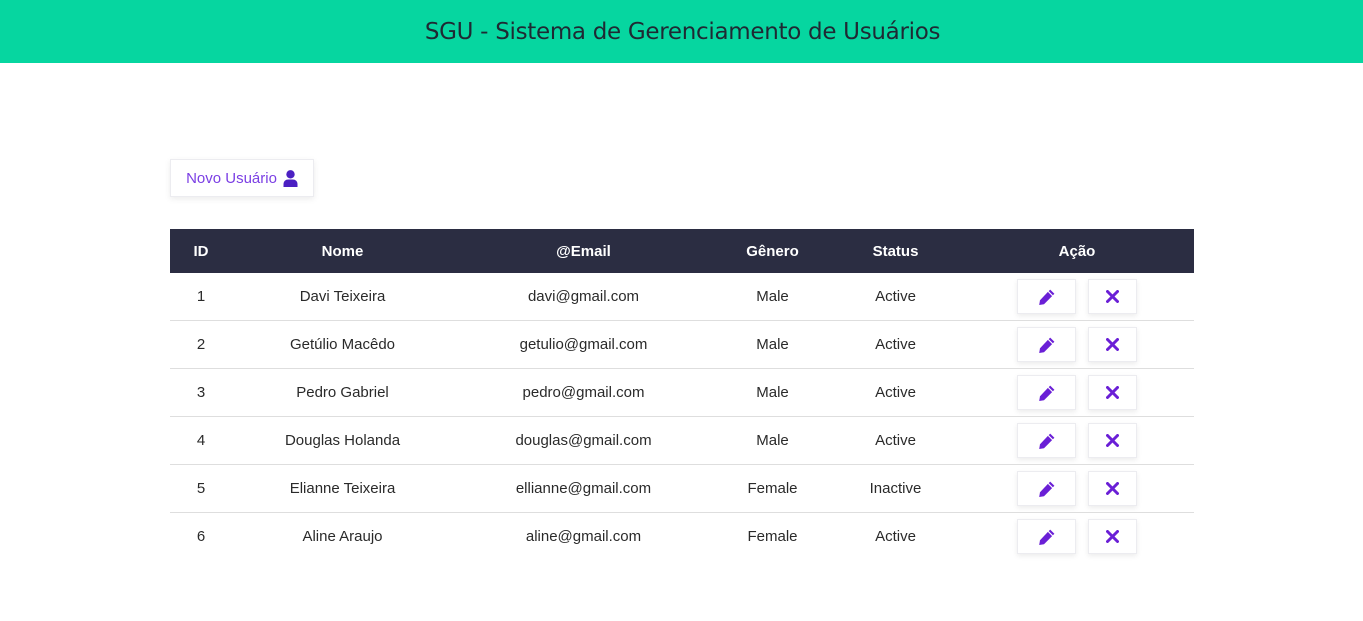  Describe the element at coordinates (1077, 251) in the screenshot. I see `column-header-action: Ação` at that location.